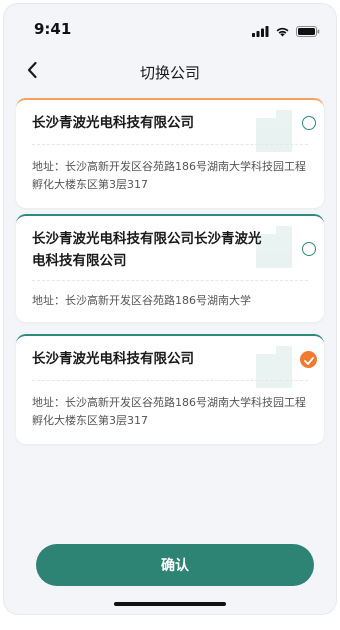 This screenshot has width=340, height=630. What do you see at coordinates (170, 26) in the screenshot?
I see `status-bar: 9:41` at bounding box center [170, 26].